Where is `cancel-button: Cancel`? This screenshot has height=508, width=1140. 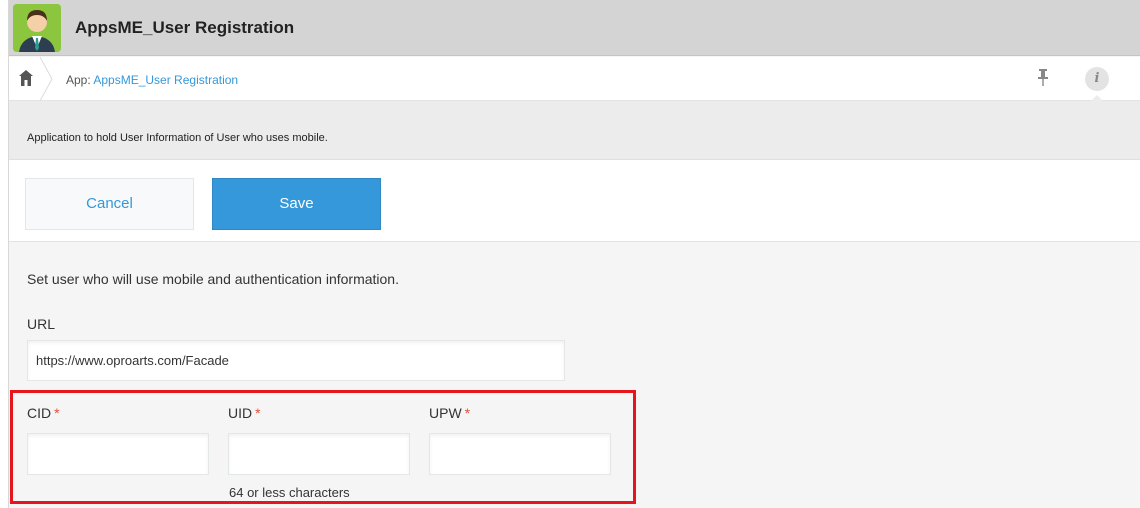 cancel-button: Cancel is located at coordinates (109, 204).